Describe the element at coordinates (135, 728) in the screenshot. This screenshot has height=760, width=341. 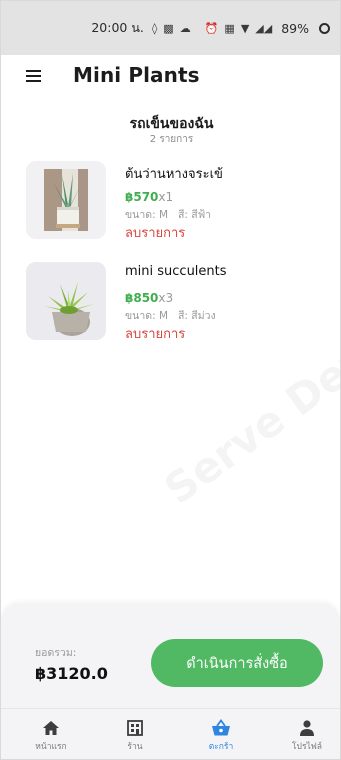
I see `store-icon` at that location.